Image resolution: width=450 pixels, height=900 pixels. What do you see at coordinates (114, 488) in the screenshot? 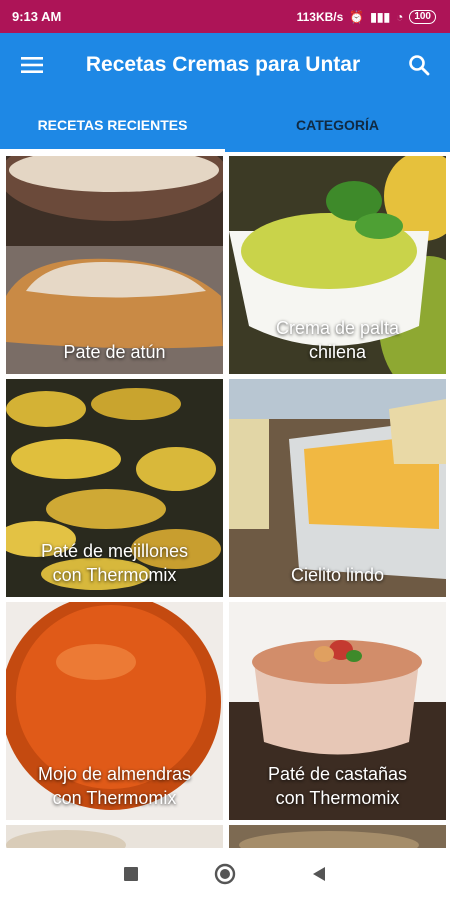
I see `recipe-card-pate-de-mejillones: Paté de mejillones con Thermomix` at bounding box center [114, 488].